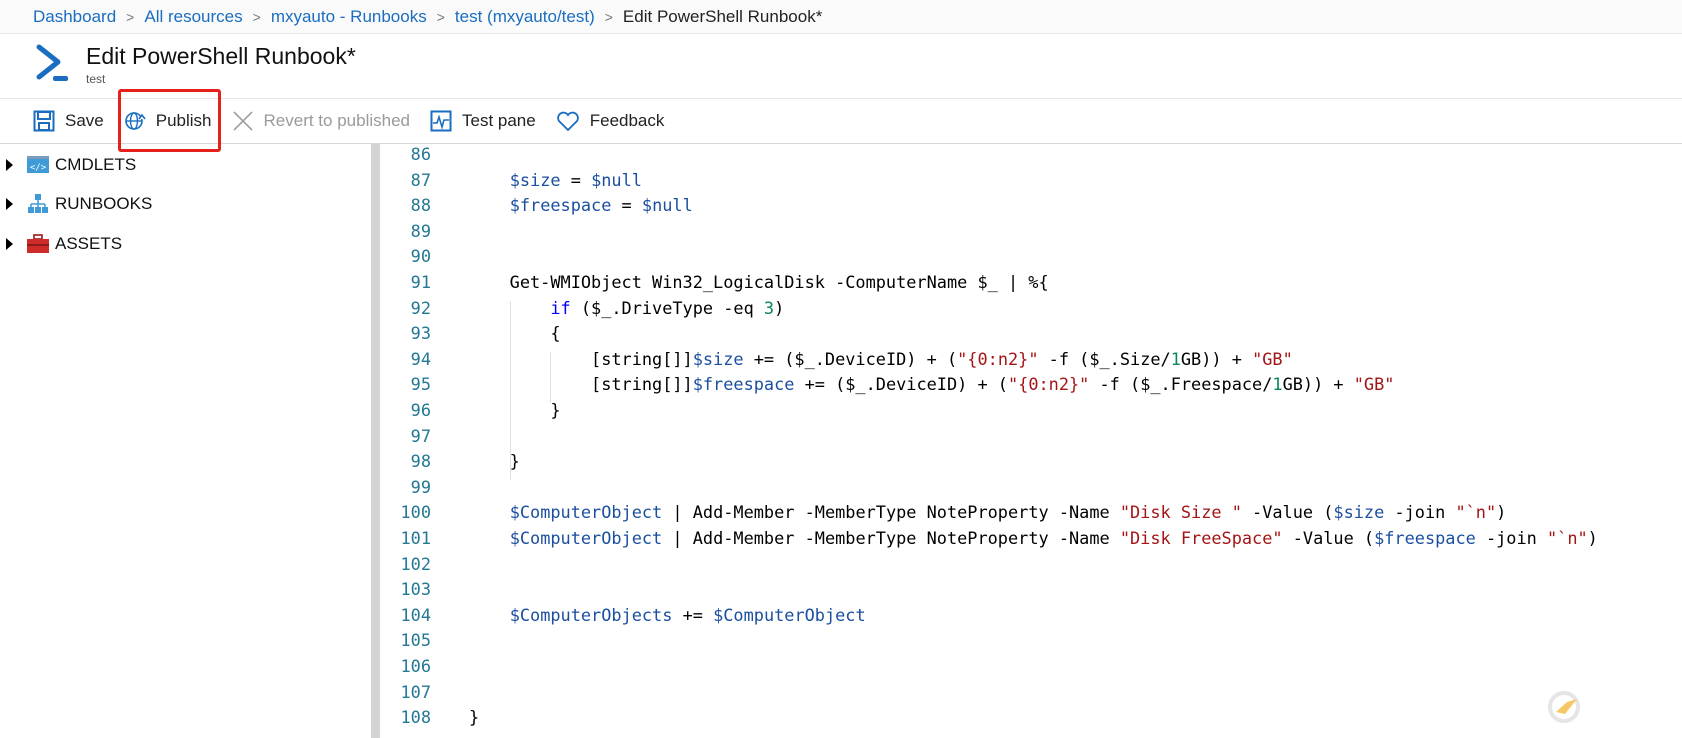 The height and width of the screenshot is (738, 1682). I want to click on code-token-str: "`n", so click(1476, 512).